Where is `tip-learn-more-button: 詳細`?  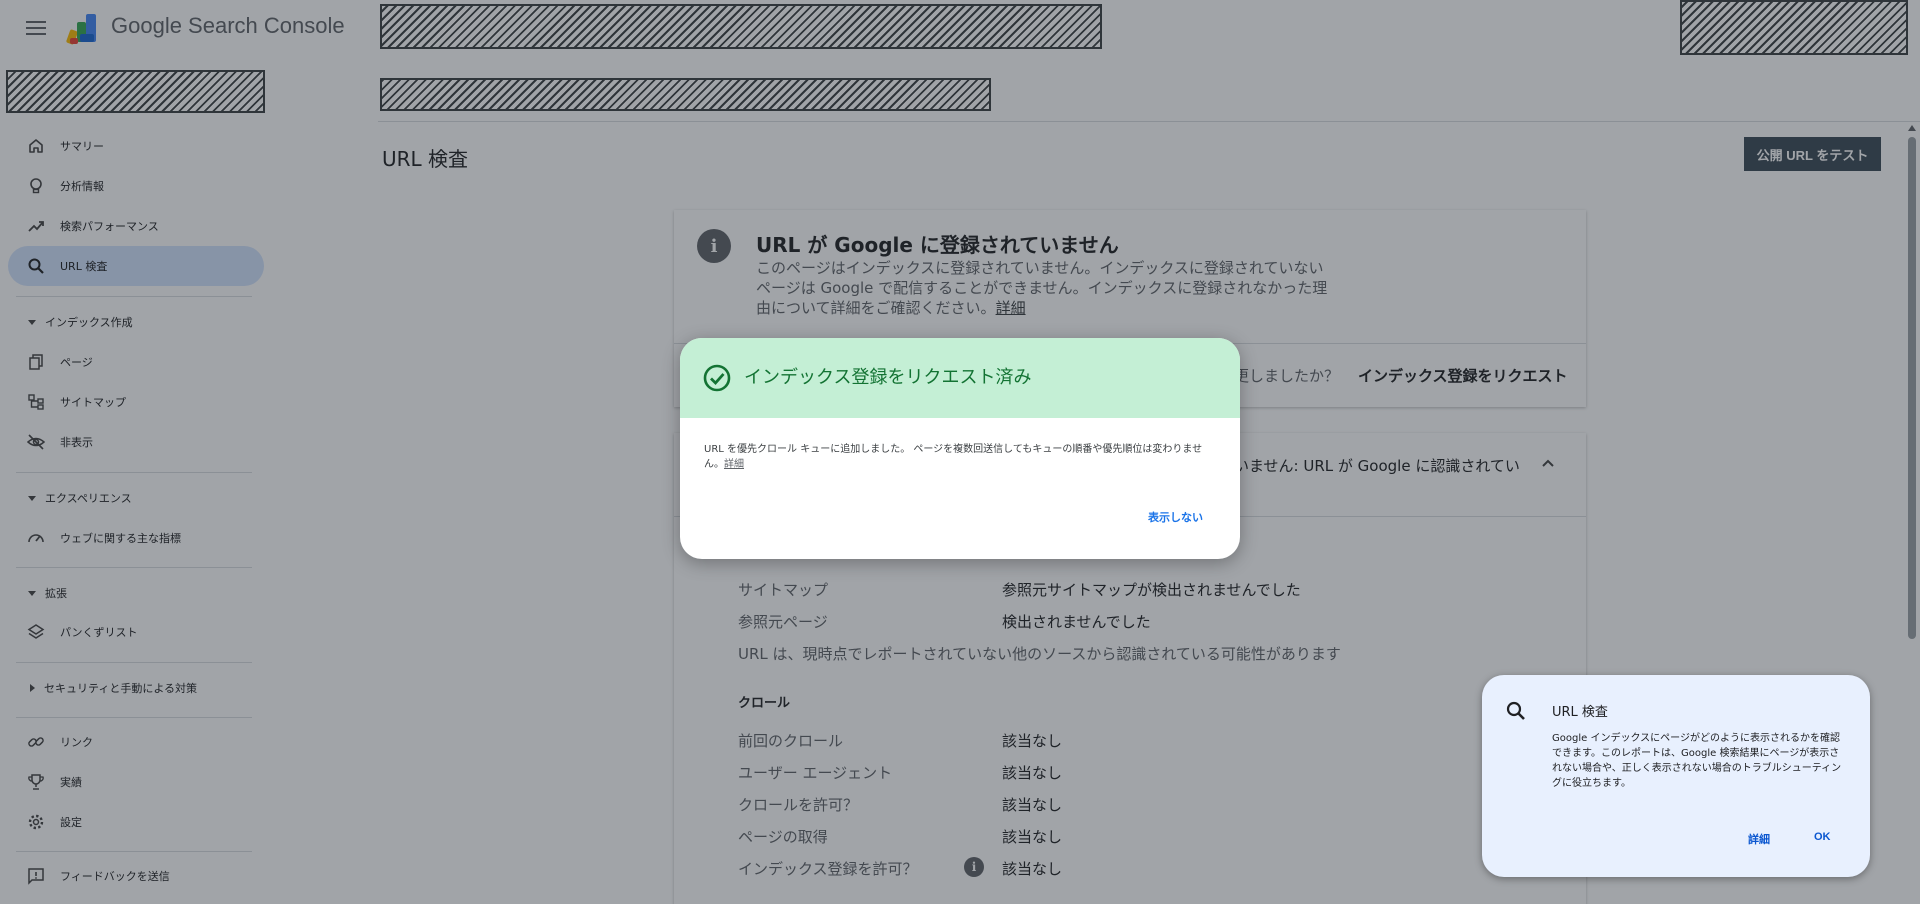 tip-learn-more-button: 詳細 is located at coordinates (1759, 839).